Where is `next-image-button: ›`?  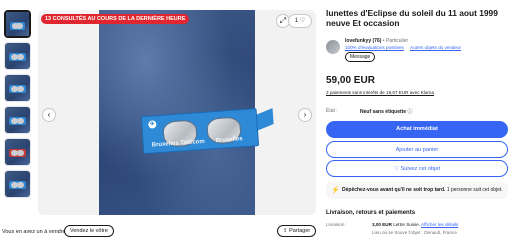
next-image-button: › is located at coordinates (305, 115).